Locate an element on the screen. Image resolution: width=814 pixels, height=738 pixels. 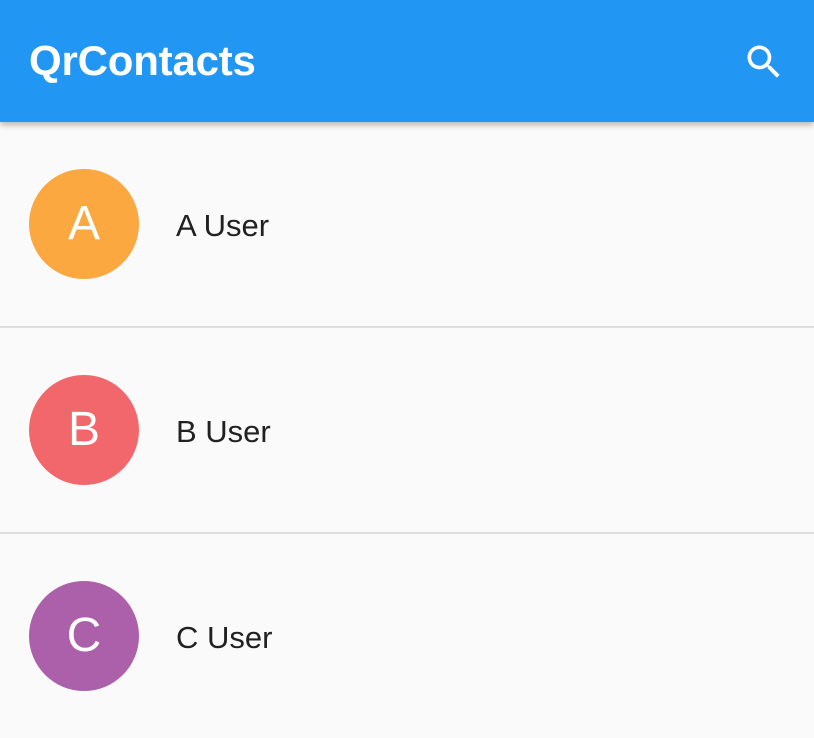
avatar-initial: B is located at coordinates (83, 429).